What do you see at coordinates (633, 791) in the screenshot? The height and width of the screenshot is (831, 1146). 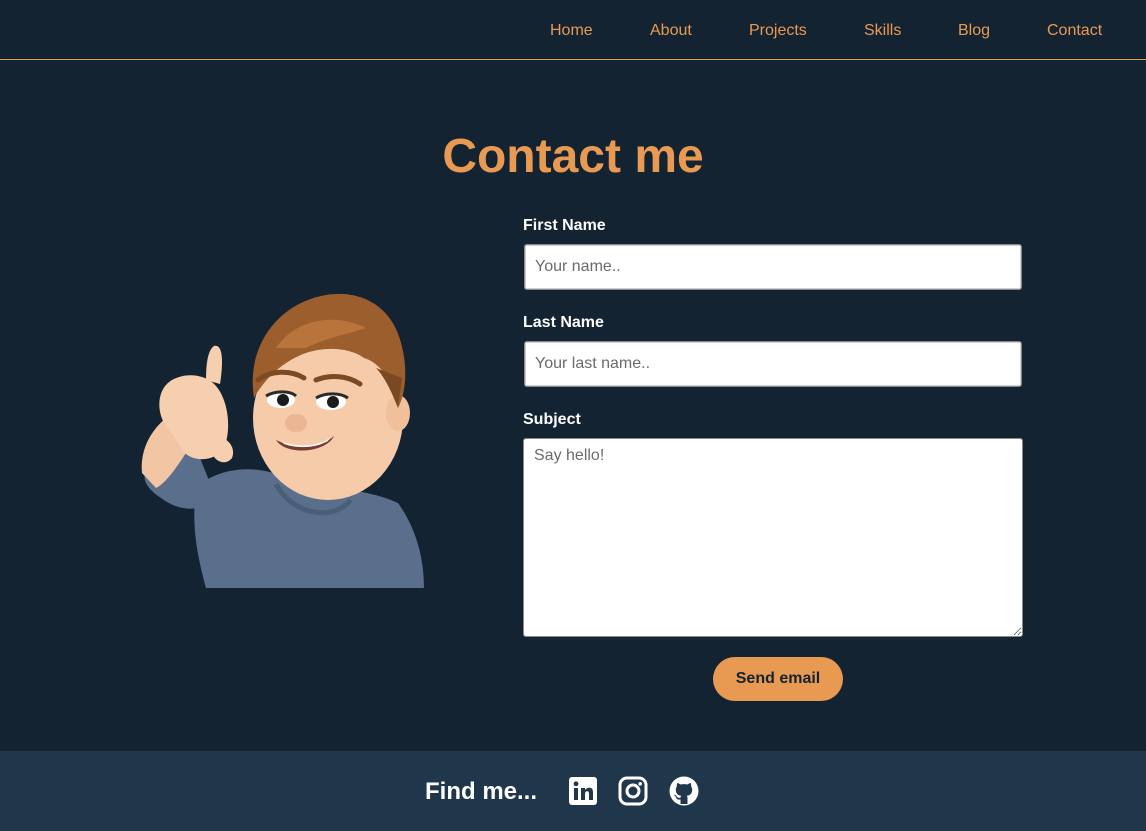 I see `instagram-icon` at bounding box center [633, 791].